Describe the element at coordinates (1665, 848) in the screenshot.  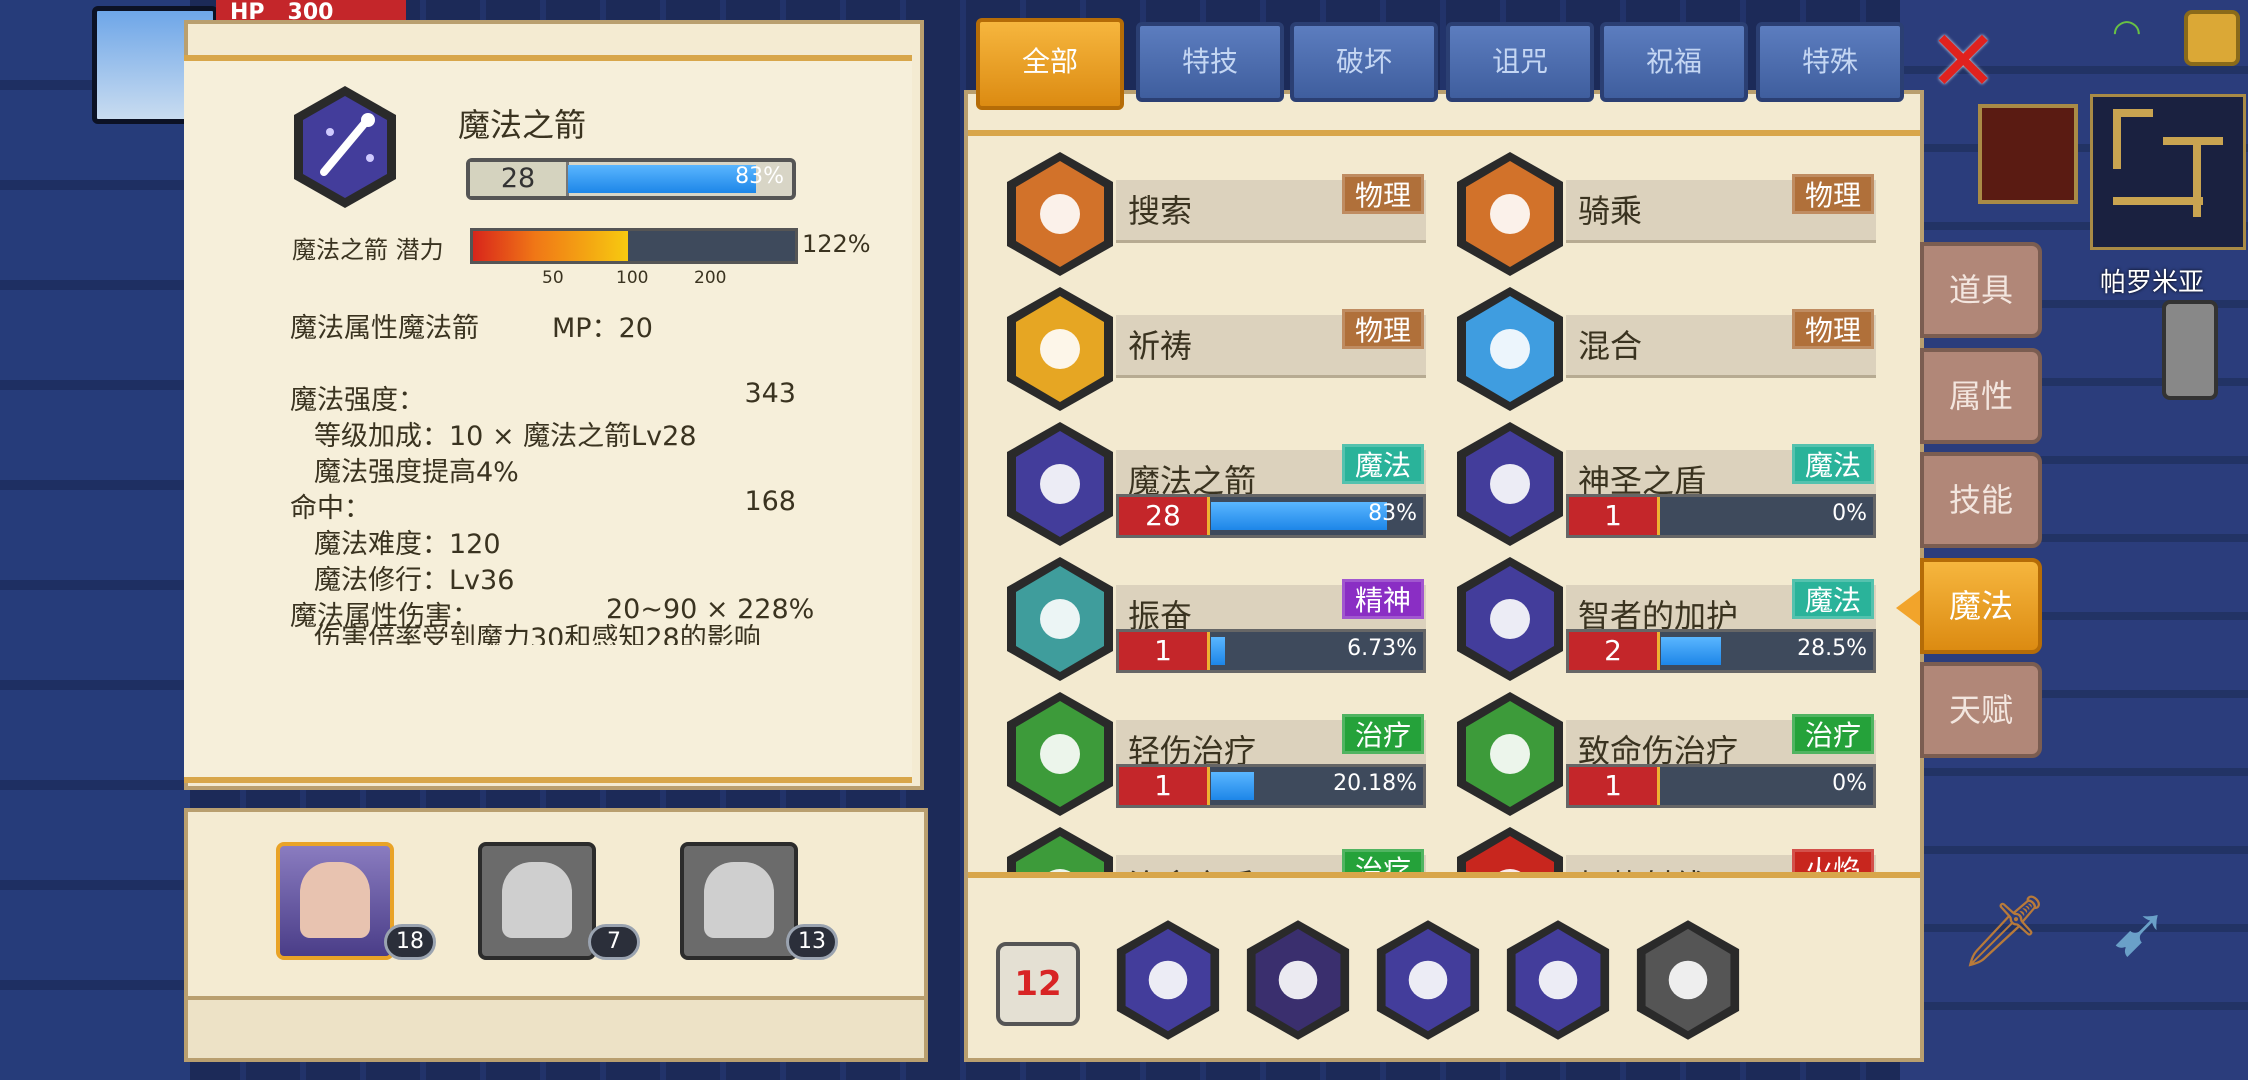
I see `skill-card: 炽热射线 火焰` at that location.